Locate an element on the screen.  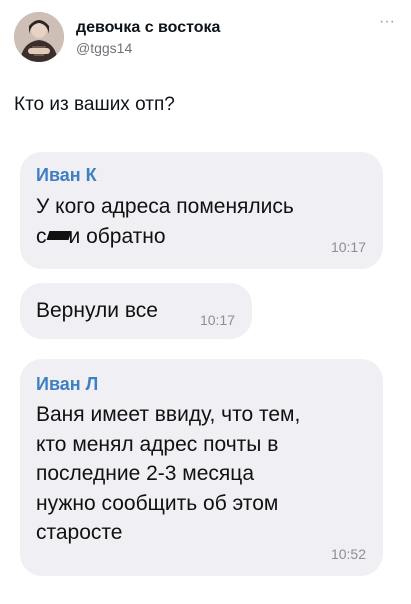
display-name: девочка с востока is located at coordinates (148, 28).